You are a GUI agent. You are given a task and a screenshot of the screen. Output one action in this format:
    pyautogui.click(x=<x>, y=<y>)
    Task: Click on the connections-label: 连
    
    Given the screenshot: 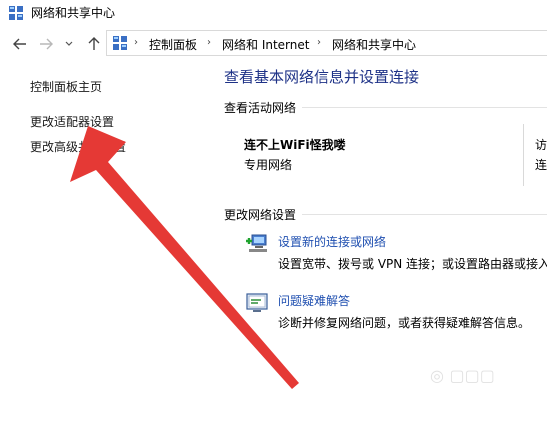 What is the action you would take?
    pyautogui.click(x=541, y=165)
    